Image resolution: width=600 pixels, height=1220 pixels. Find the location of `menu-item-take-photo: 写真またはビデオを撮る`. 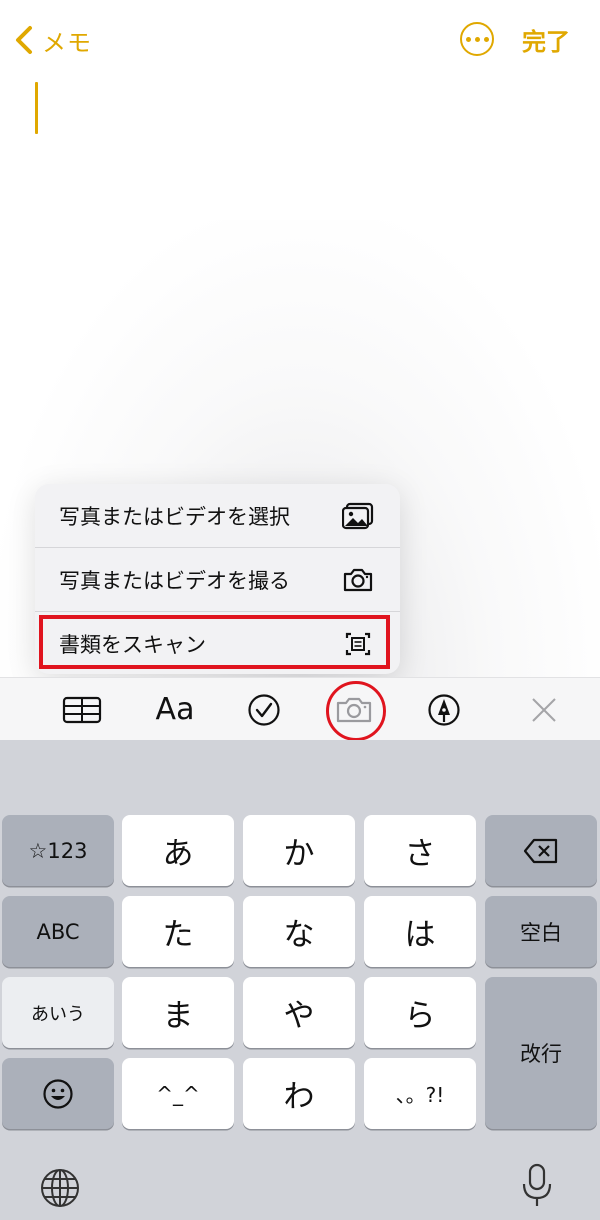

menu-item-take-photo: 写真またはビデオを撮る is located at coordinates (217, 579).